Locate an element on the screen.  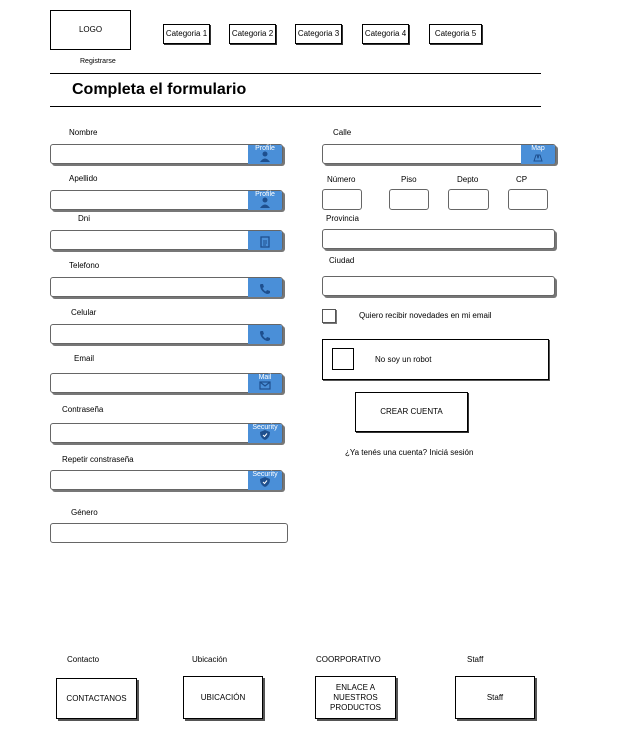
footer-corporativo-label: COORPORATIVO is located at coordinates (348, 659).